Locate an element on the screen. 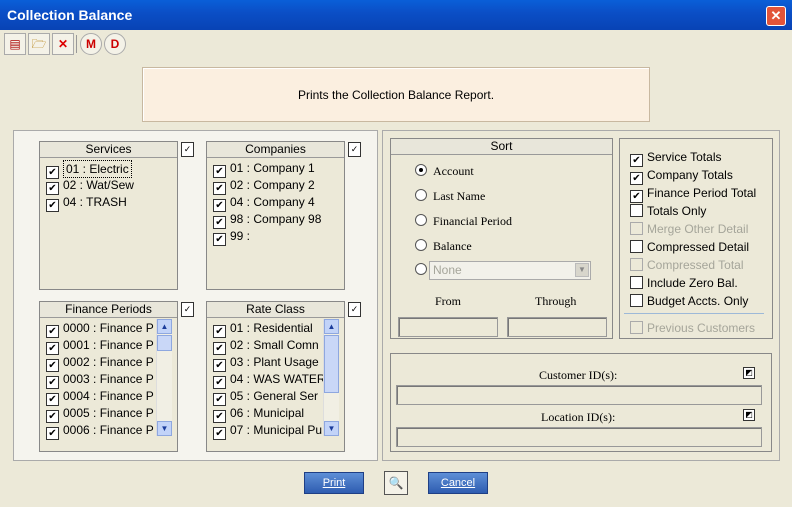 This screenshot has height=507, width=792. services-header: Services is located at coordinates (108, 150).